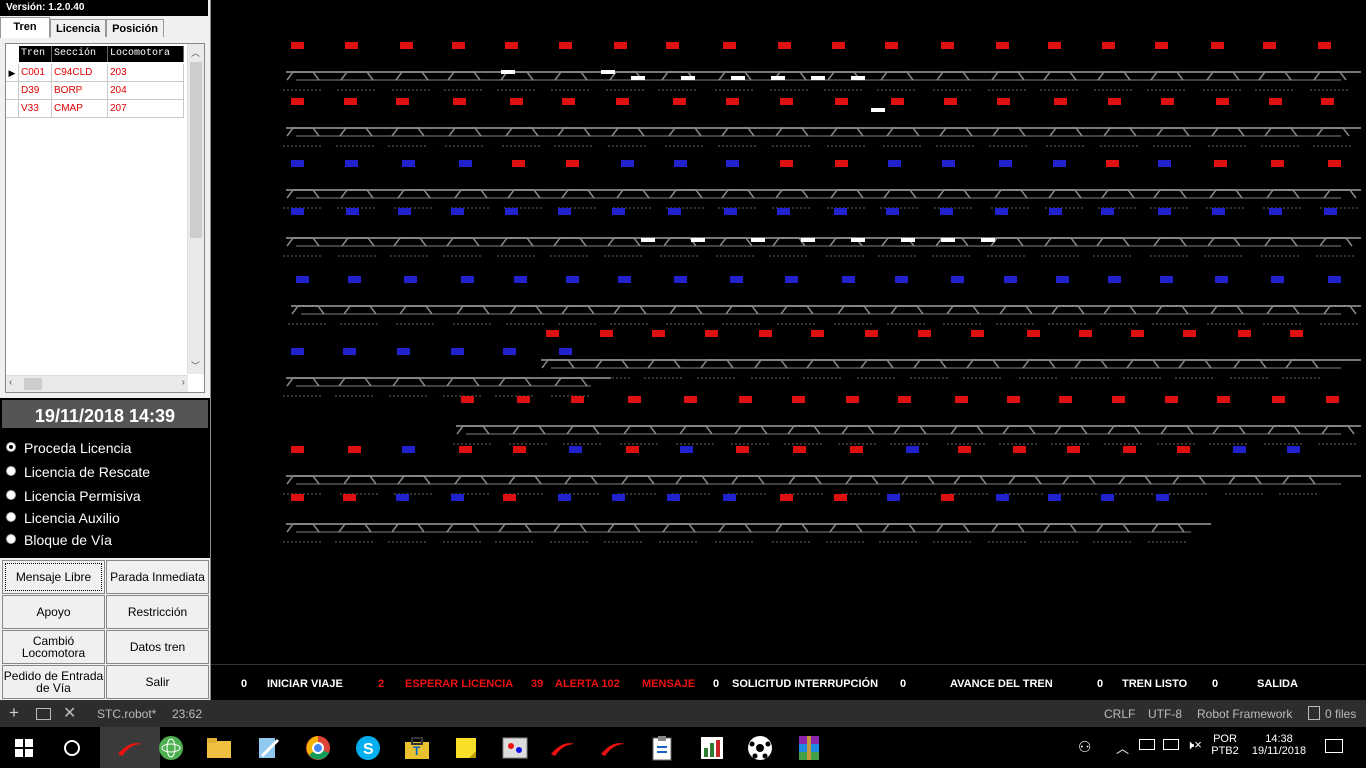 This screenshot has height=768, width=1366. Describe the element at coordinates (195, 52) in the screenshot. I see `scroll-up-icon: ︿` at that location.